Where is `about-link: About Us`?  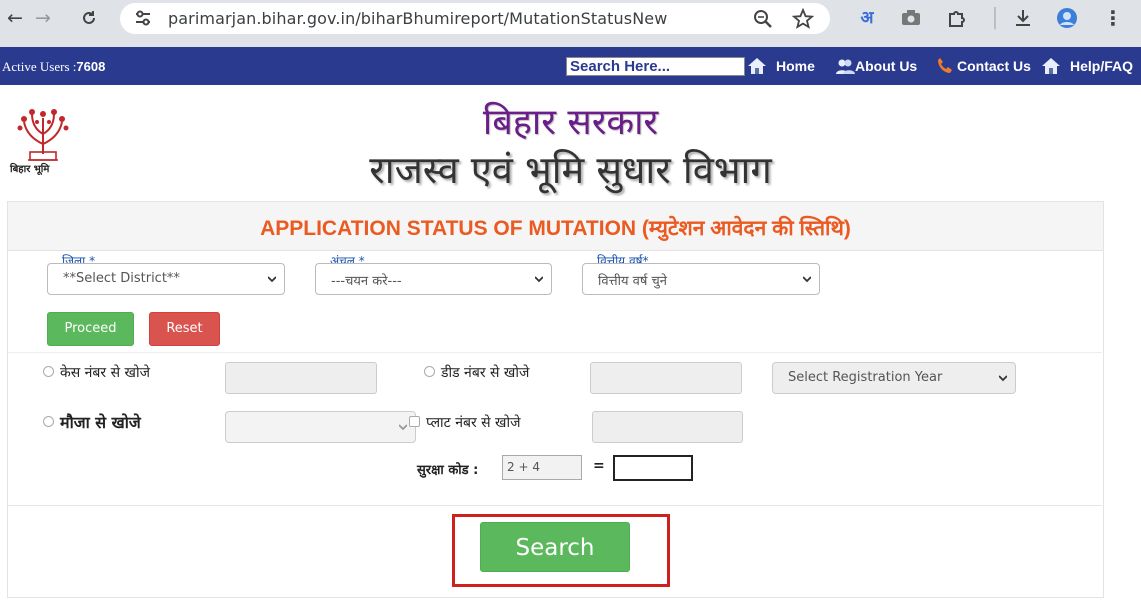 about-link: About Us is located at coordinates (886, 66).